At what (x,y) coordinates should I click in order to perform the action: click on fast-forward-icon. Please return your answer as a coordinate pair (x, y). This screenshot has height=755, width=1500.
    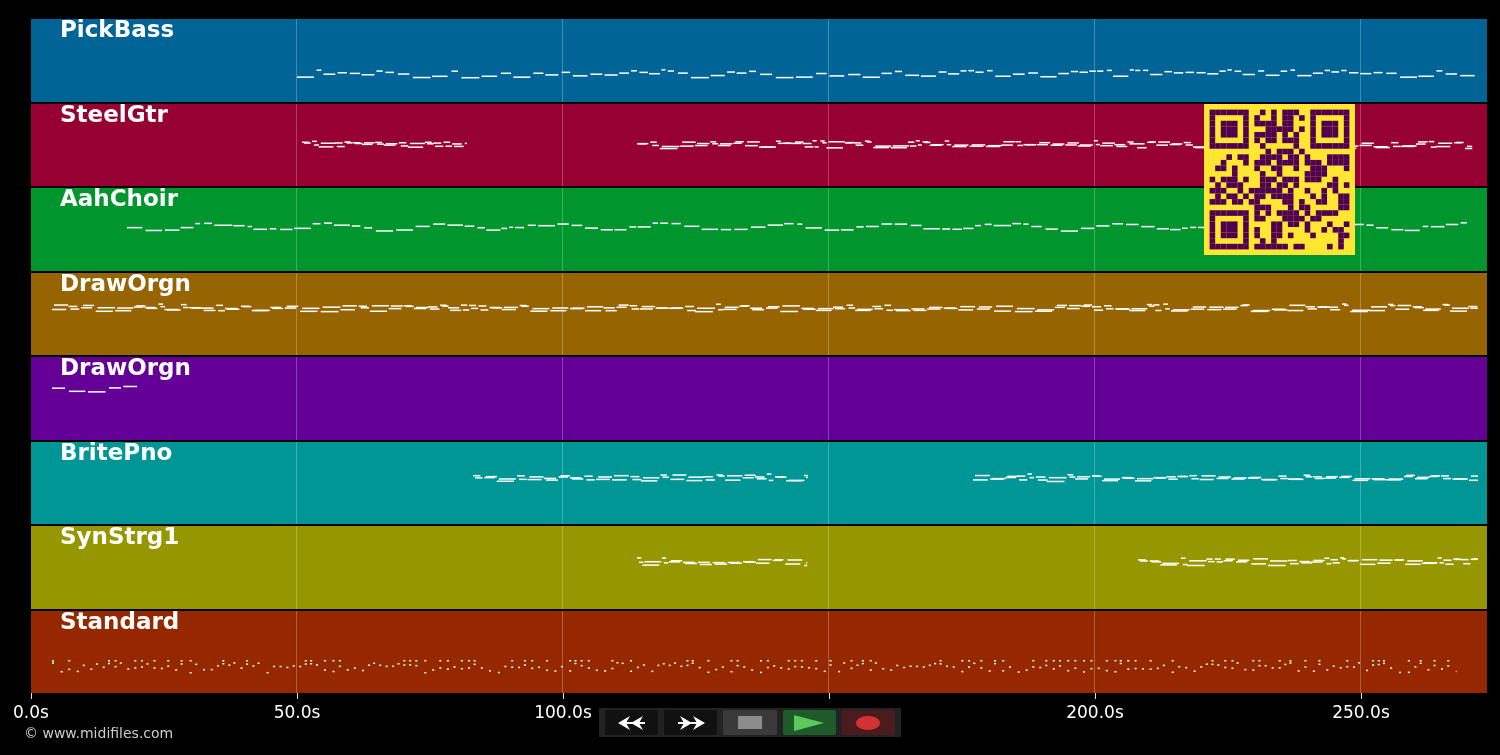
    Looking at the image, I should click on (690, 722).